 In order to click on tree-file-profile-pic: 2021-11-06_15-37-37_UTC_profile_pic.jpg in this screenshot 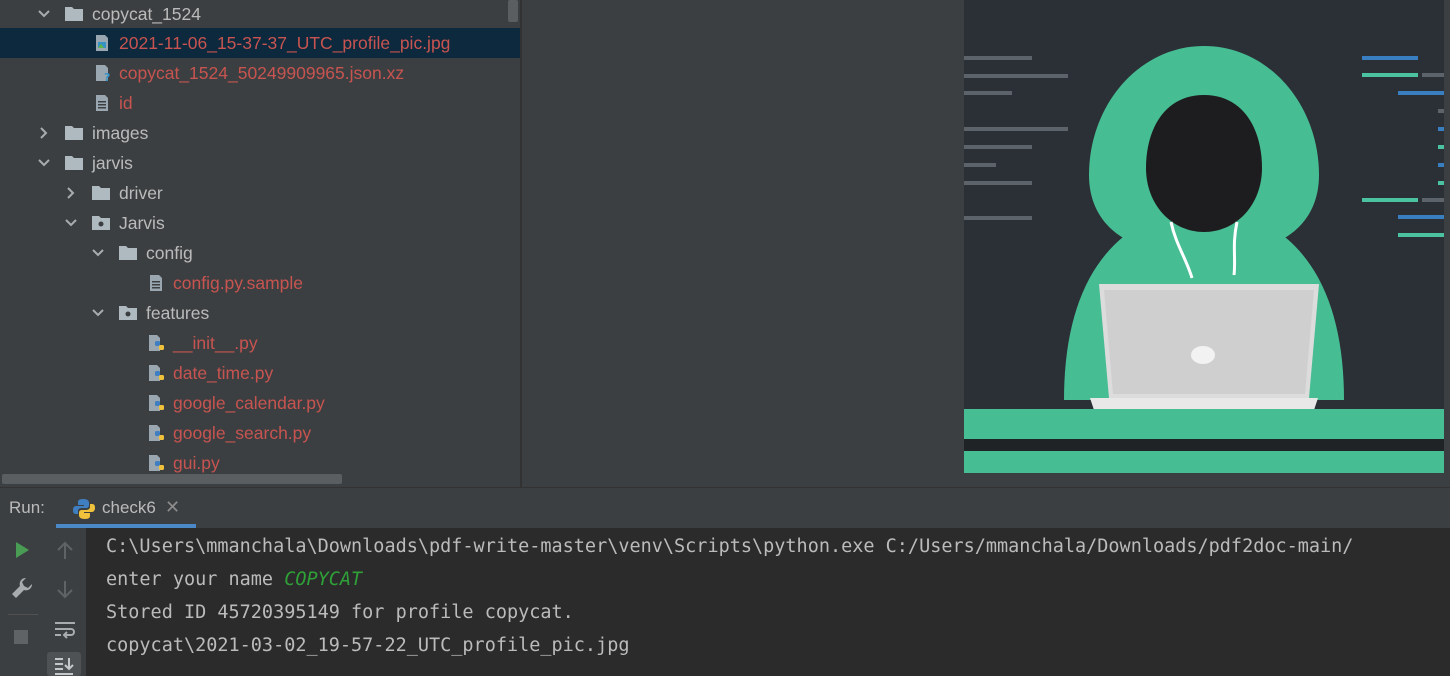, I will do `click(260, 43)`.